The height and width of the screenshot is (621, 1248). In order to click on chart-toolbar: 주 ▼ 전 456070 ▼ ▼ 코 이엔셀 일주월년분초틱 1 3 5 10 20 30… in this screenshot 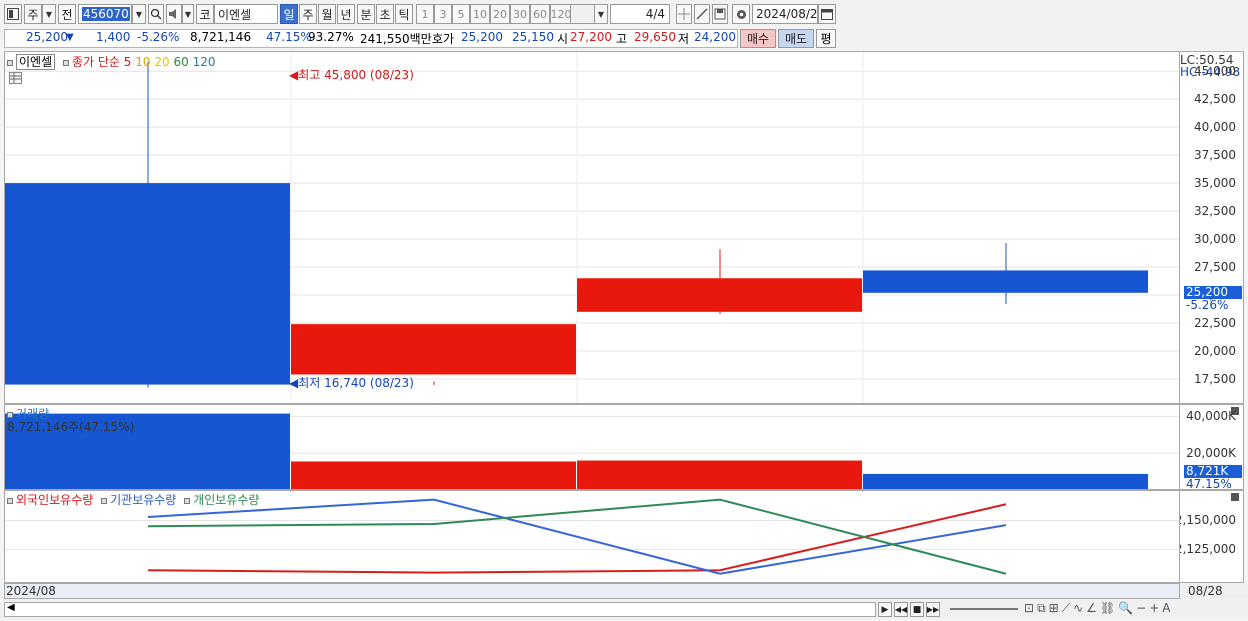, I will do `click(624, 14)`.